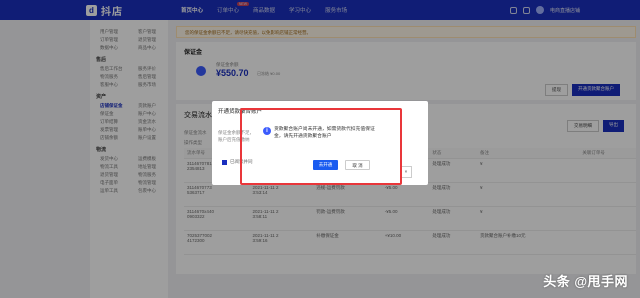  What do you see at coordinates (224, 162) in the screenshot?
I see `checkbox-checked-icon` at bounding box center [224, 162].